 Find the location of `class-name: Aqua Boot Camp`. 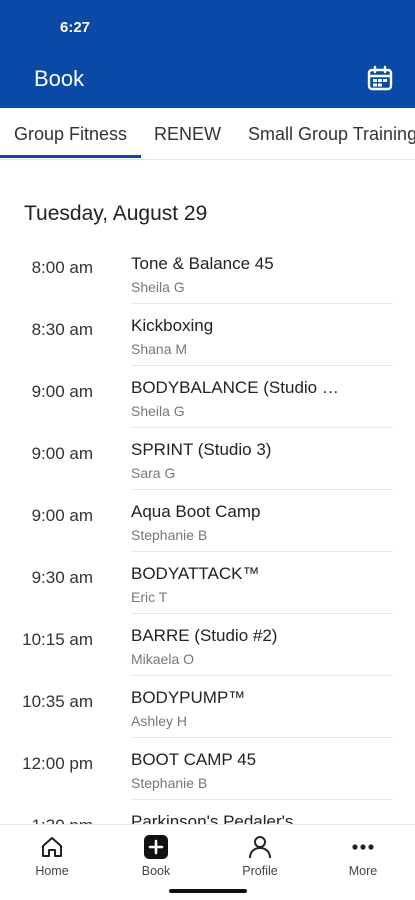

class-name: Aqua Boot Camp is located at coordinates (196, 511).